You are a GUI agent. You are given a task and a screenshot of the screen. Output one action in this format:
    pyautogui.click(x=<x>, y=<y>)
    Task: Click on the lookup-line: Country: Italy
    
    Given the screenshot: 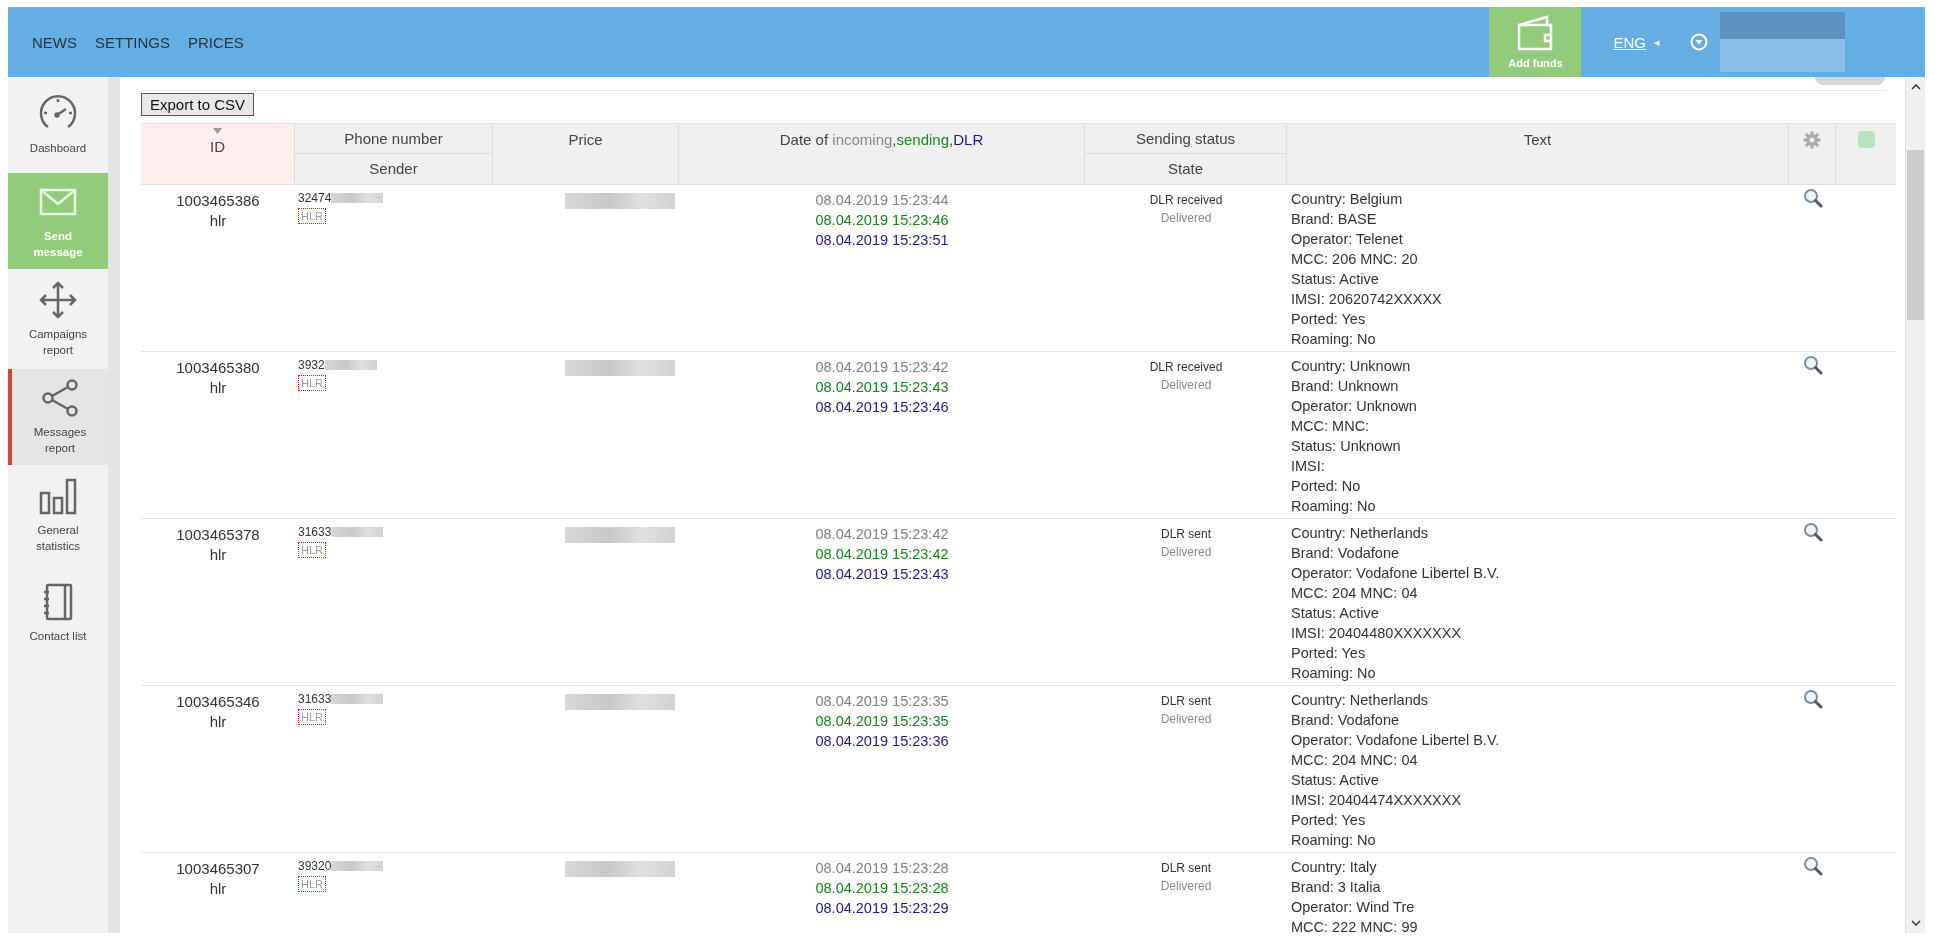 What is the action you would take?
    pyautogui.click(x=1334, y=867)
    